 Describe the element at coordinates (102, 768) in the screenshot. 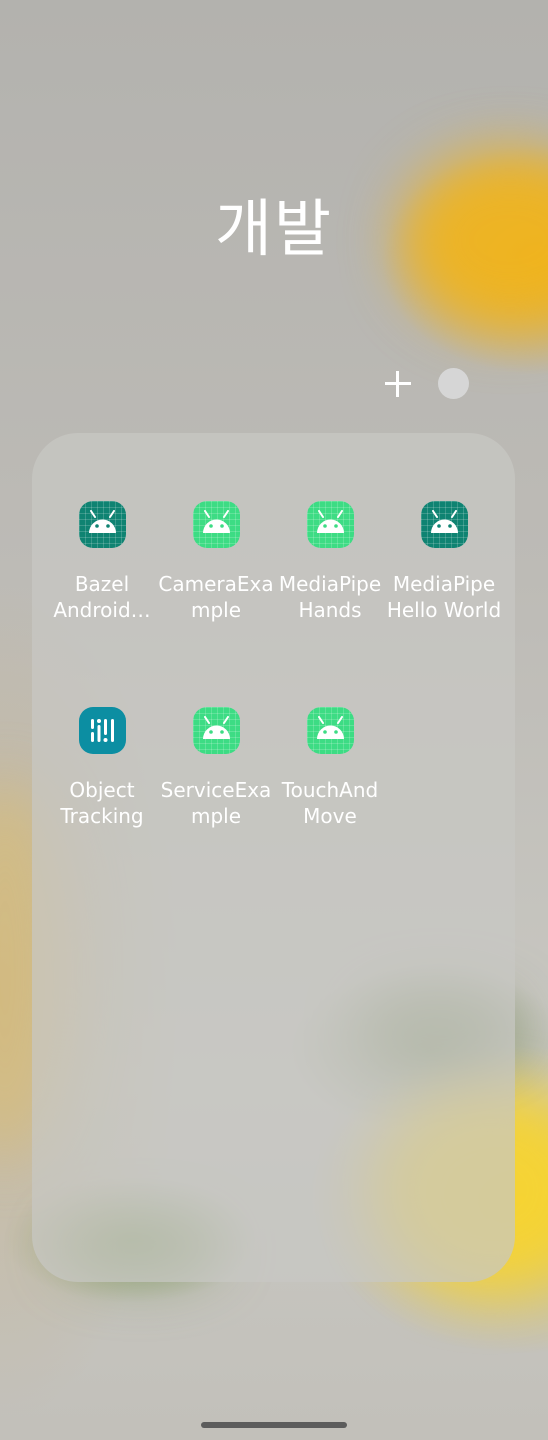

I see `app-object-tracking: Object Tracking` at that location.